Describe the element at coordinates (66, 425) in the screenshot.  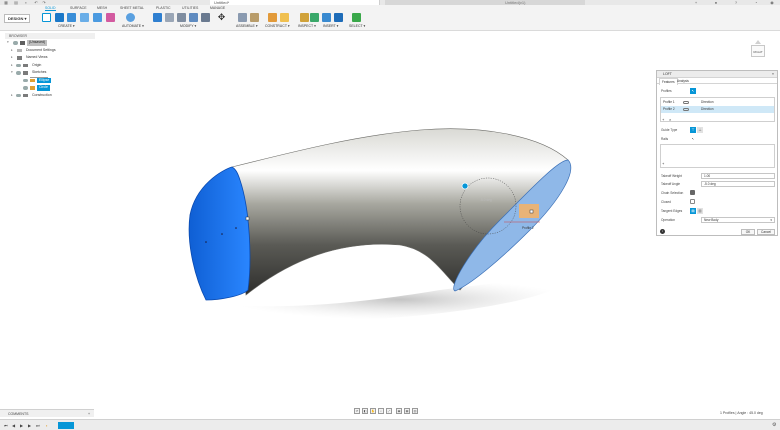
I see `timeline-feature-marker` at that location.